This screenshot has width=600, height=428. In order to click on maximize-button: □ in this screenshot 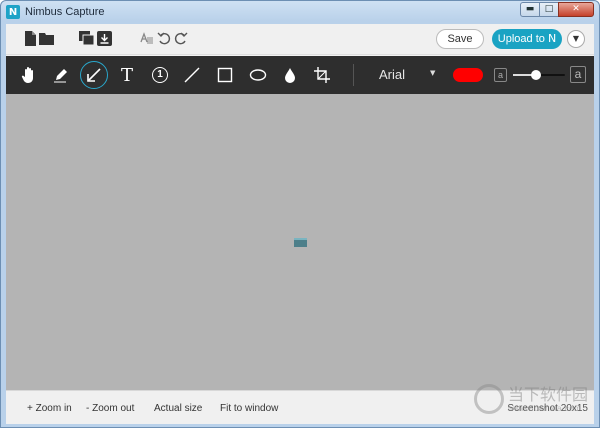, I will do `click(549, 9)`.